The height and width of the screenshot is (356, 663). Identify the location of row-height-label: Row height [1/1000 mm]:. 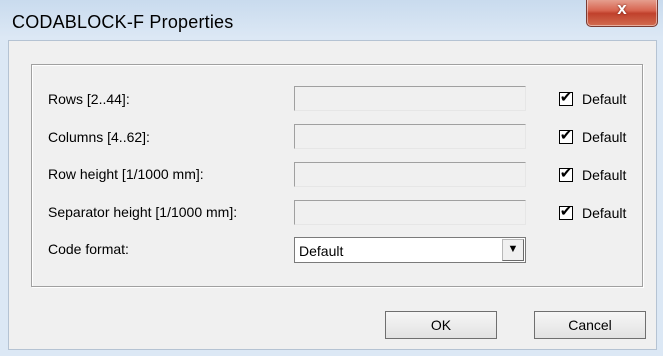
(126, 174).